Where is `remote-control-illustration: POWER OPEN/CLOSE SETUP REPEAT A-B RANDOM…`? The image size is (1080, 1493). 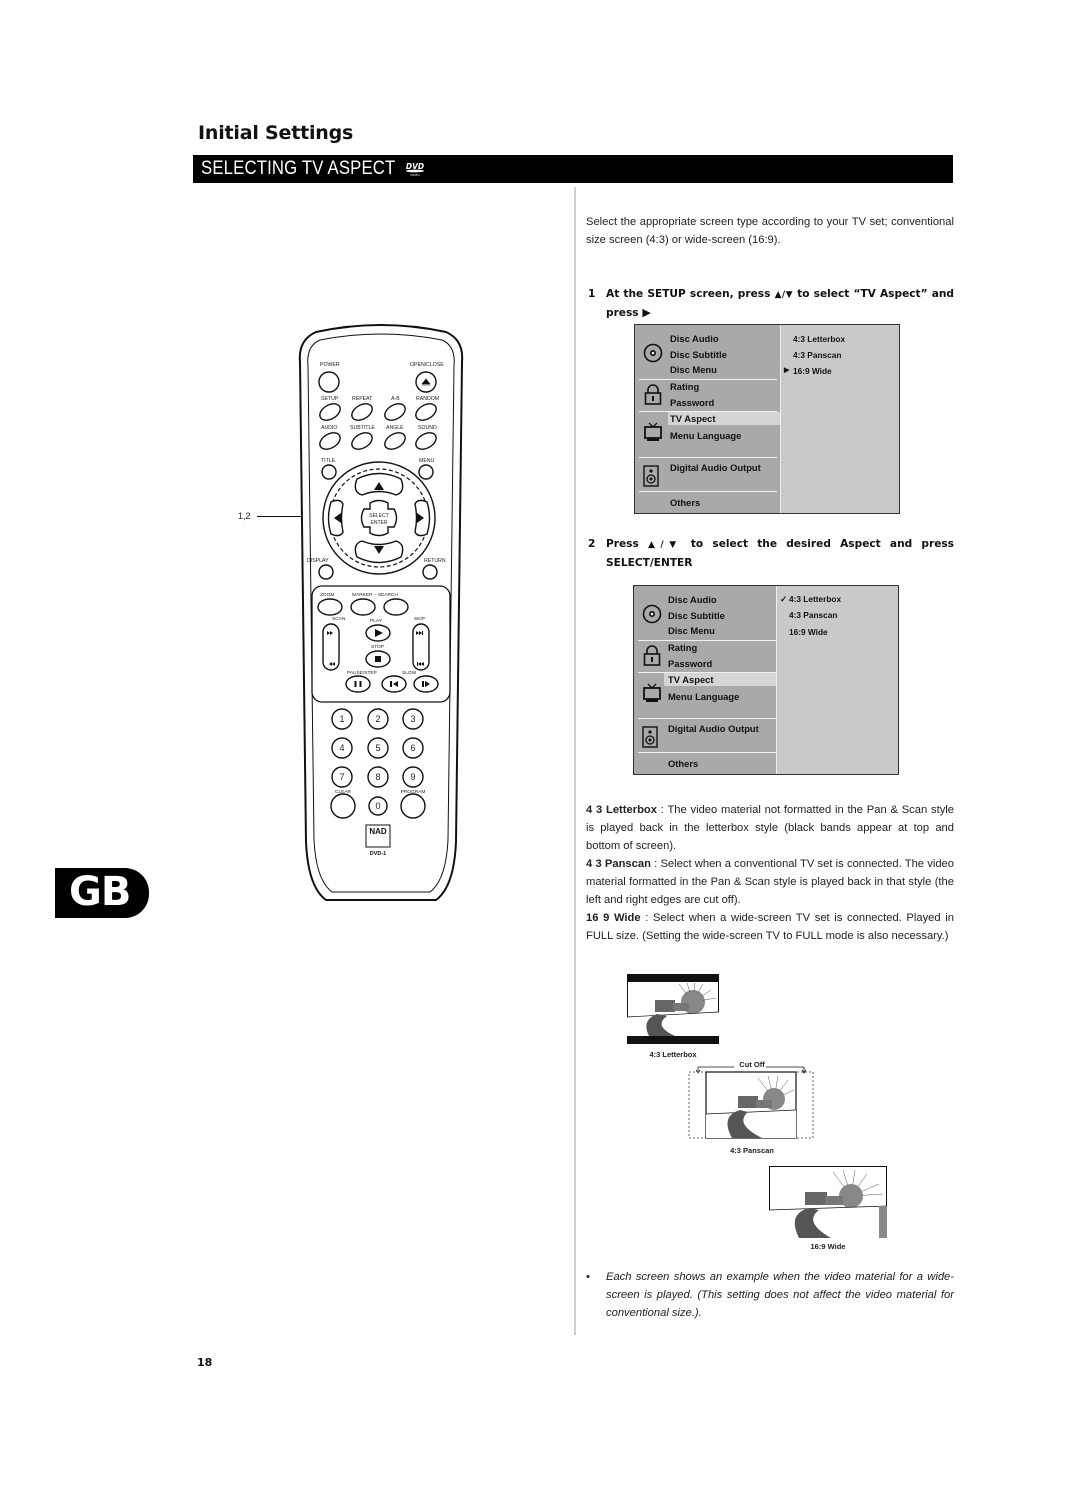
remote-control-illustration: POWER OPEN/CLOSE SETUP REPEAT A-B RANDOM… is located at coordinates (381, 612).